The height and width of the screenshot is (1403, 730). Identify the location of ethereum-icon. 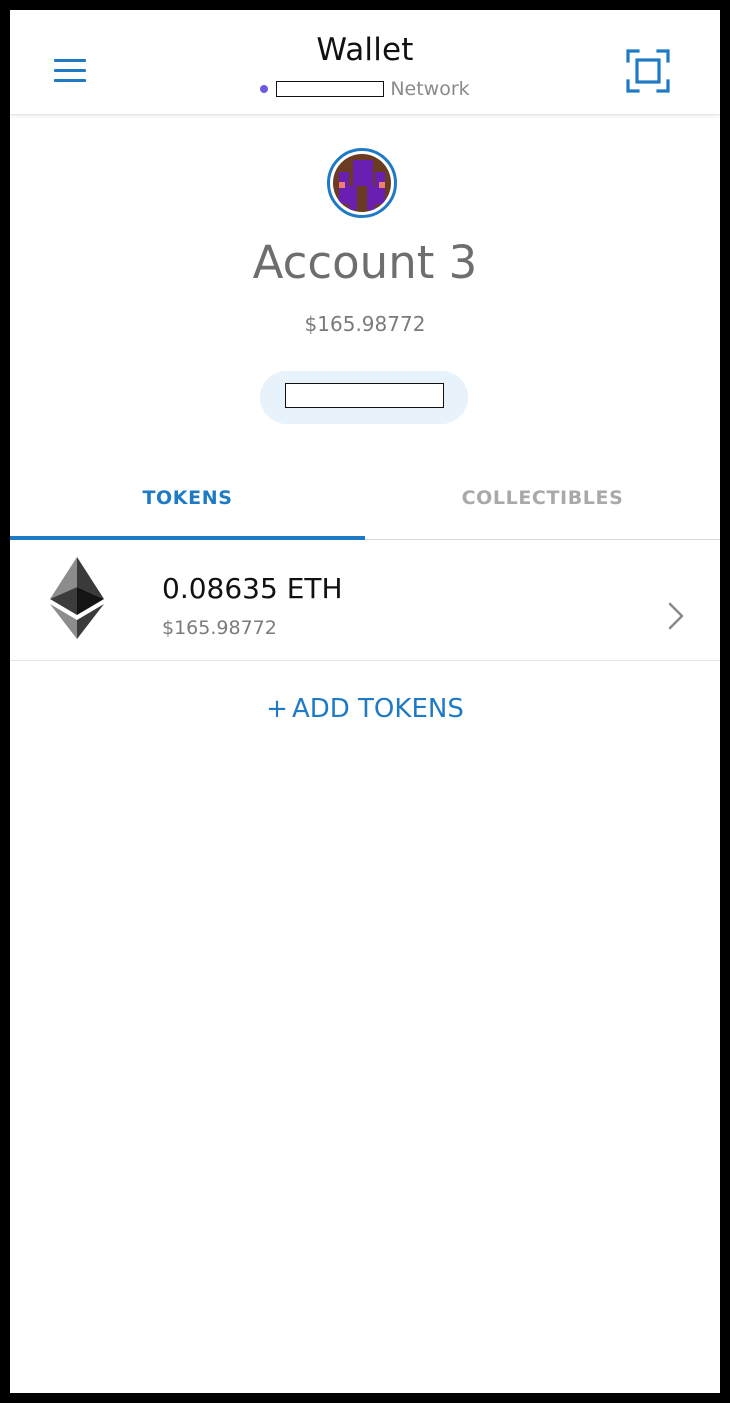
(77, 600).